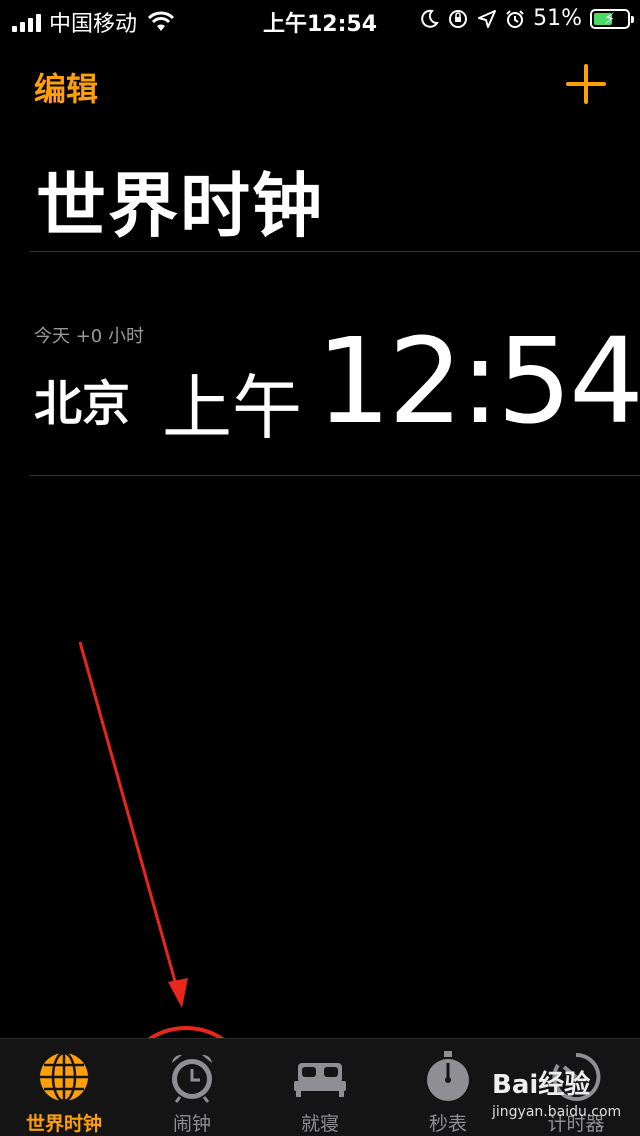  I want to click on clock-row: 今天 +0 小时 北京 上午 12:54, so click(320, 385).